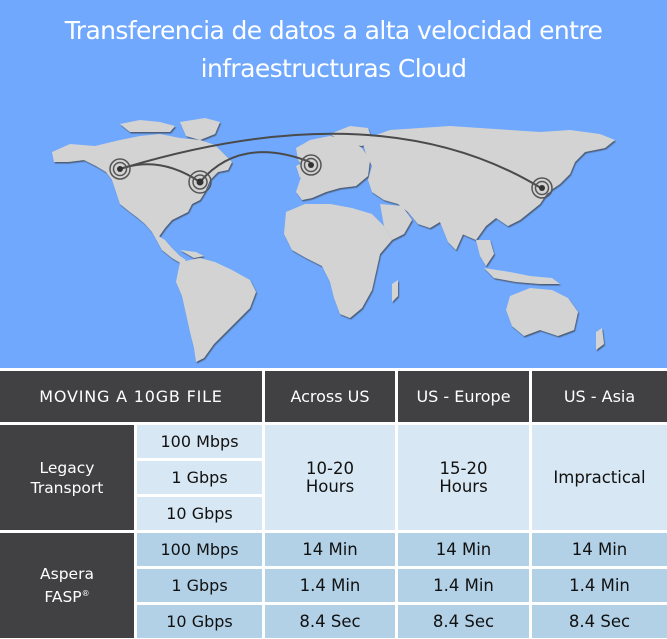 This screenshot has width=667, height=639. Describe the element at coordinates (600, 339) in the screenshot. I see `new-zealand` at that location.